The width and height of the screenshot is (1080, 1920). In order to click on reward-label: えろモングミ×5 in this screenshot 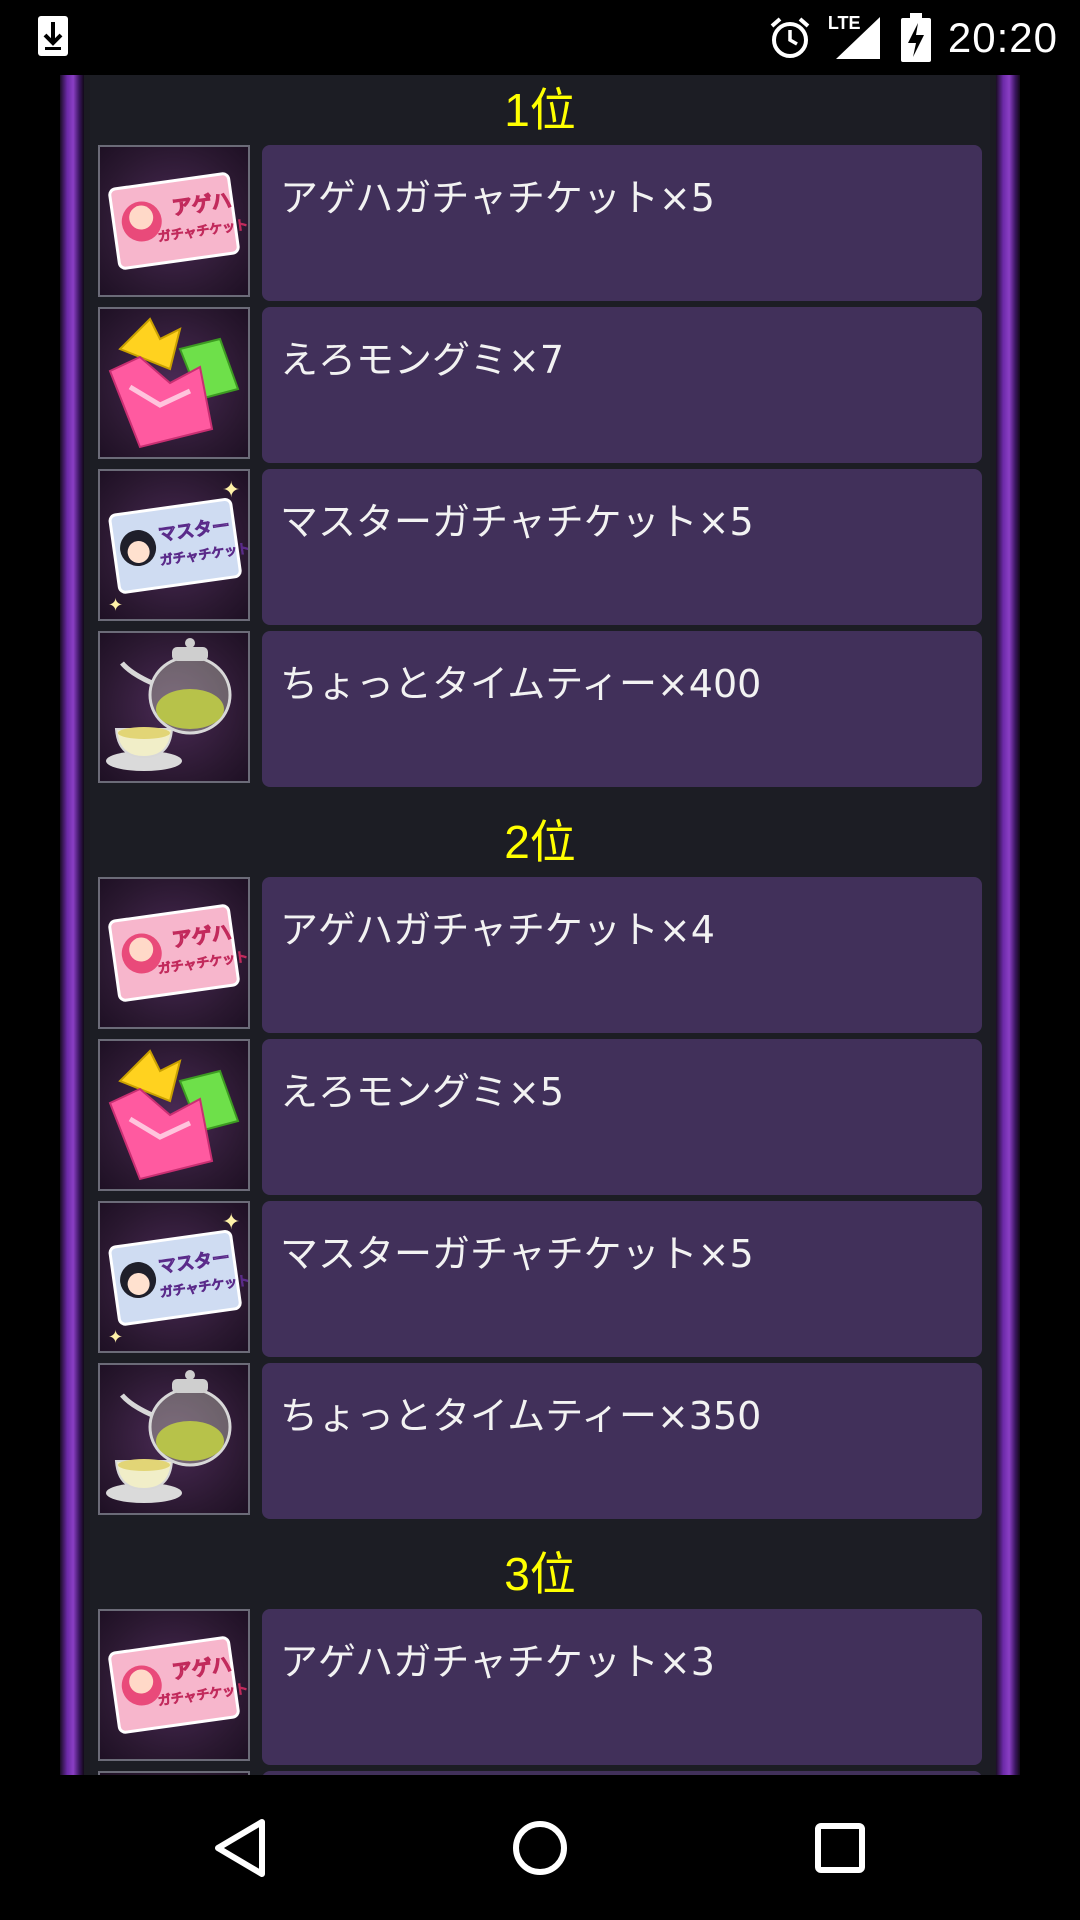, I will do `click(422, 1092)`.